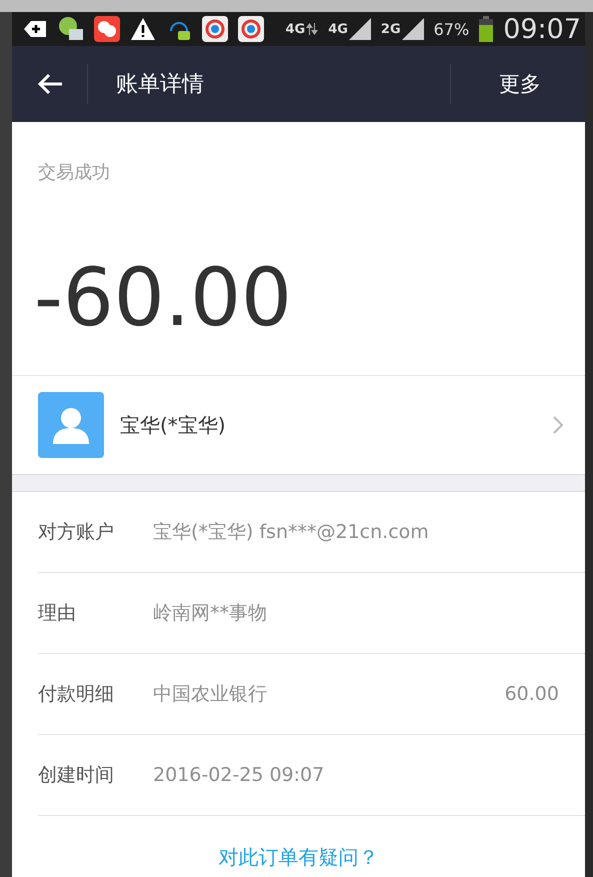 This screenshot has width=593, height=877. What do you see at coordinates (74, 172) in the screenshot?
I see `transaction-status: 交易成功` at bounding box center [74, 172].